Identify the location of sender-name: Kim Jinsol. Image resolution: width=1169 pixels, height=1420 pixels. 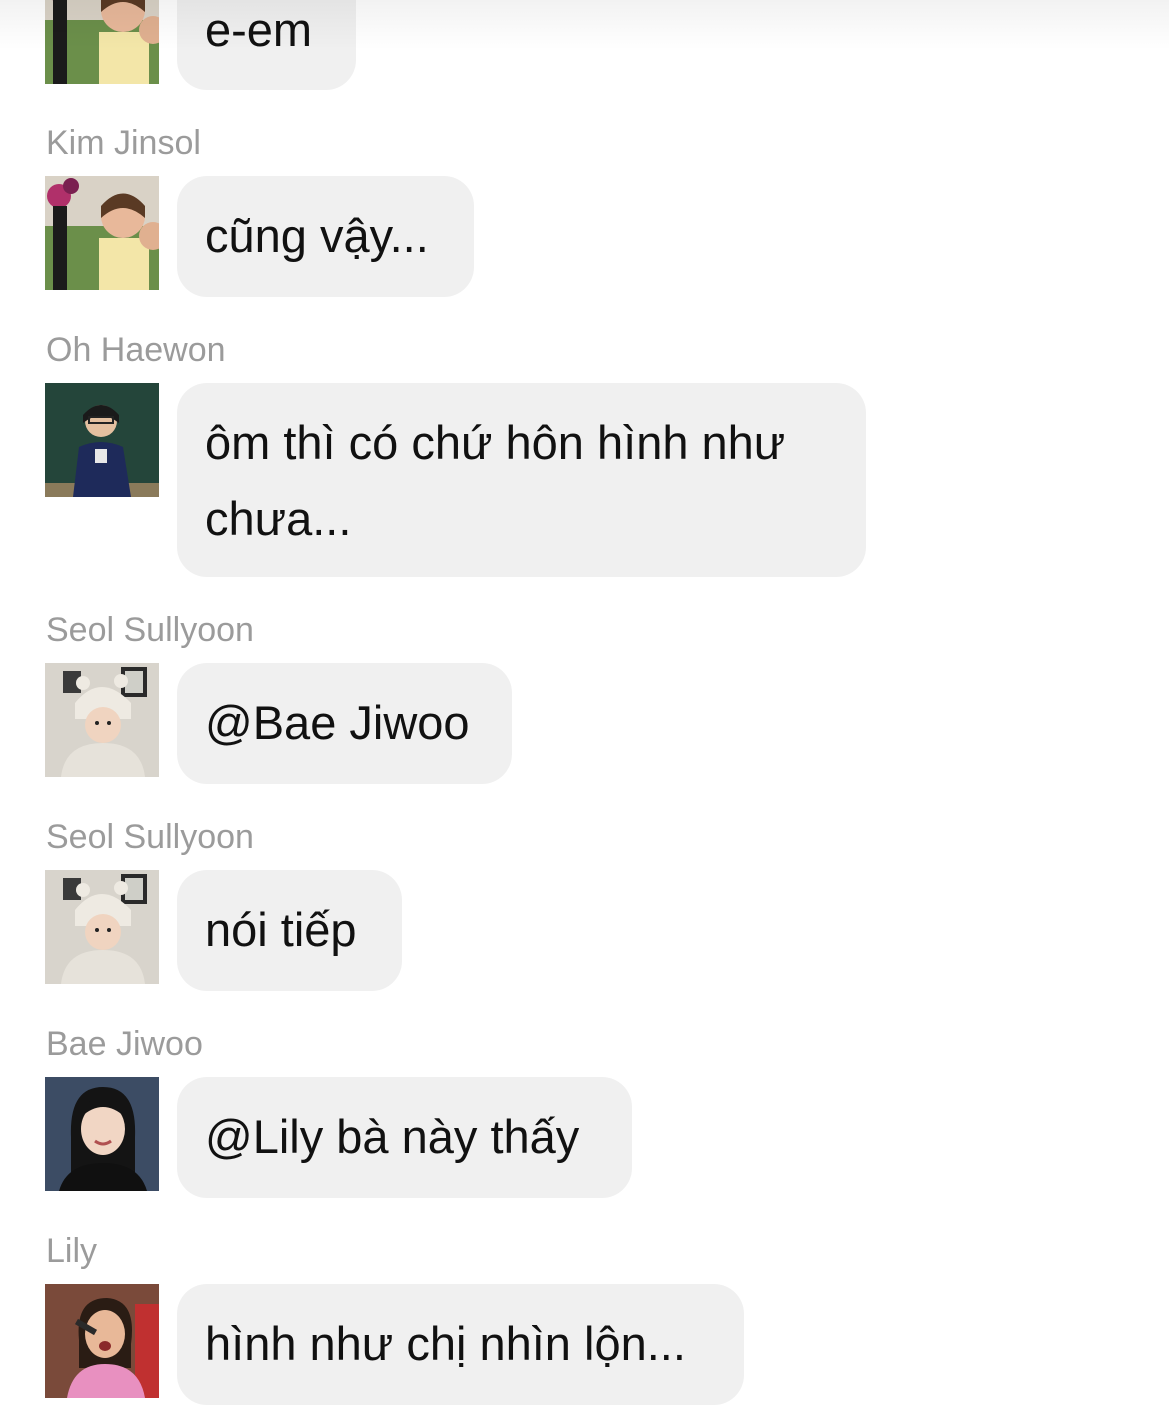
(123, 143).